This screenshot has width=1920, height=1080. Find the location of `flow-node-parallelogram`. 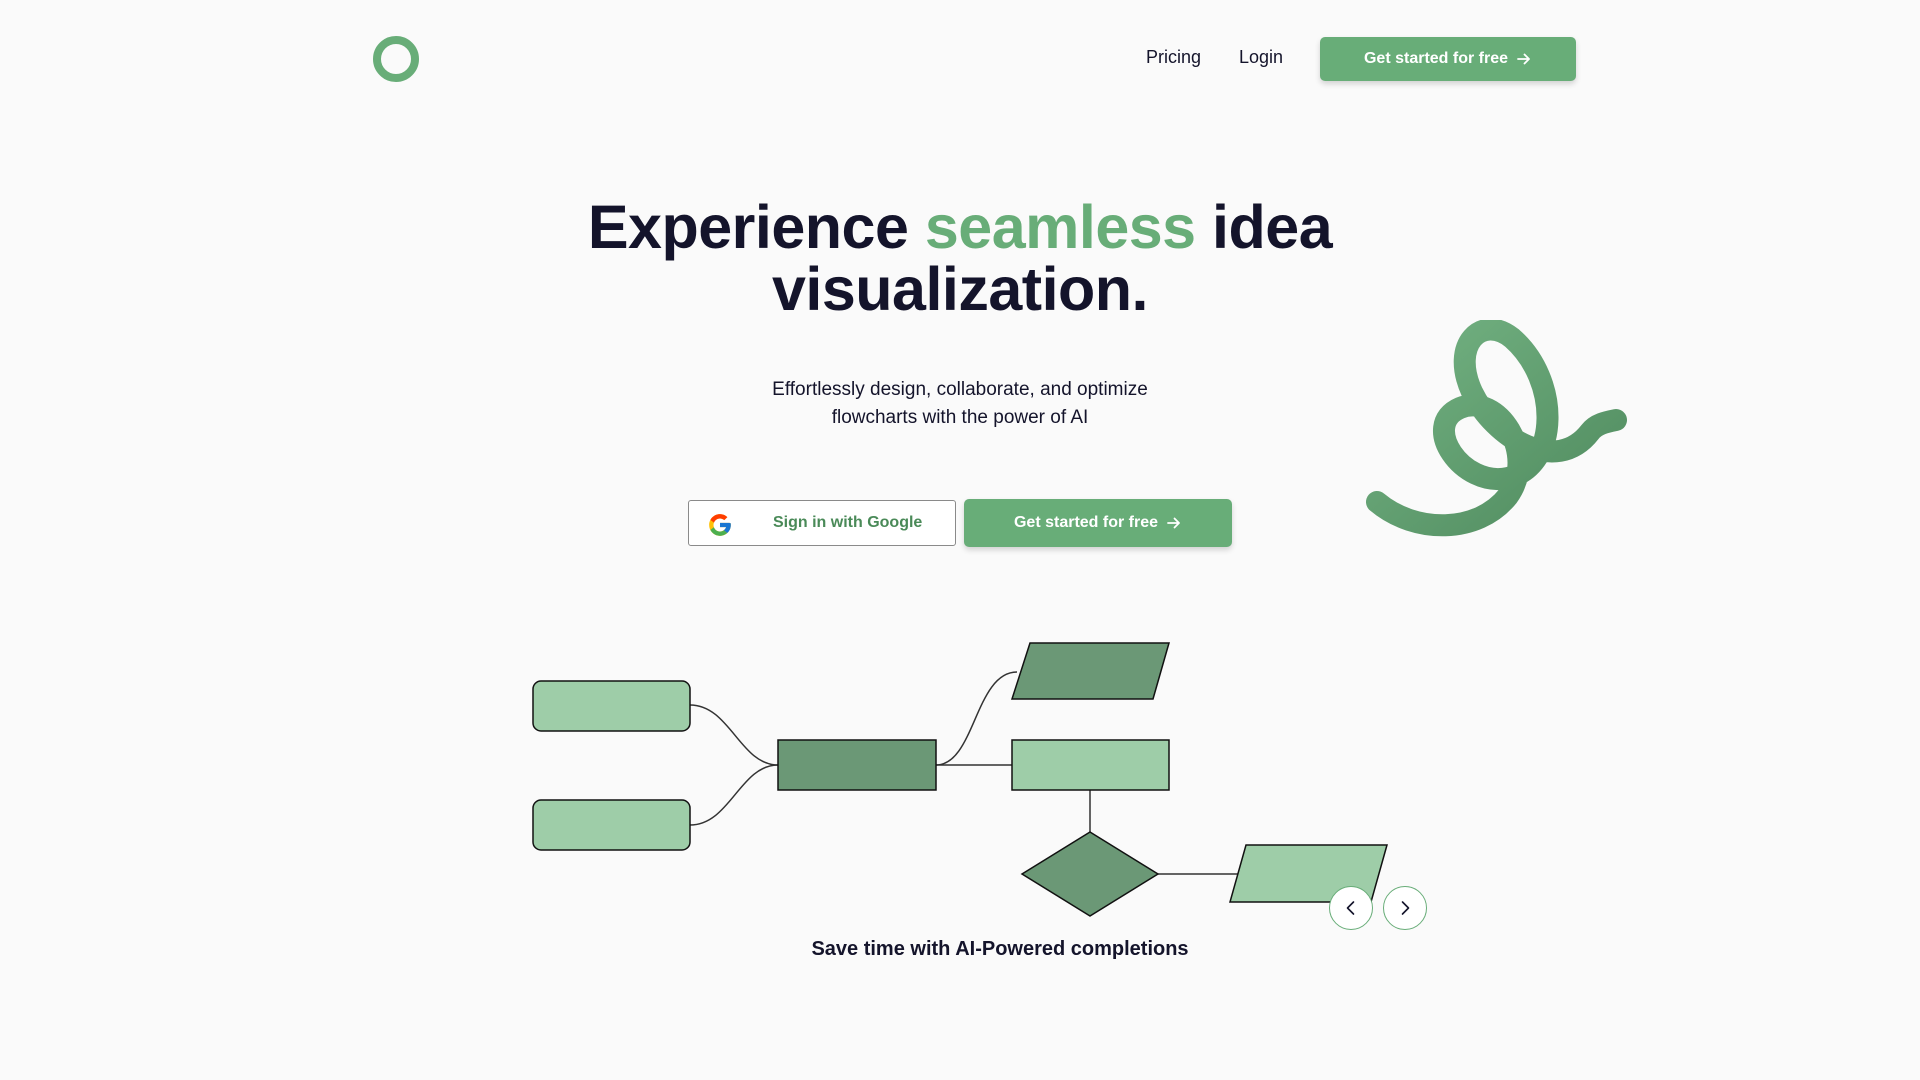

flow-node-parallelogram is located at coordinates (1090, 671).